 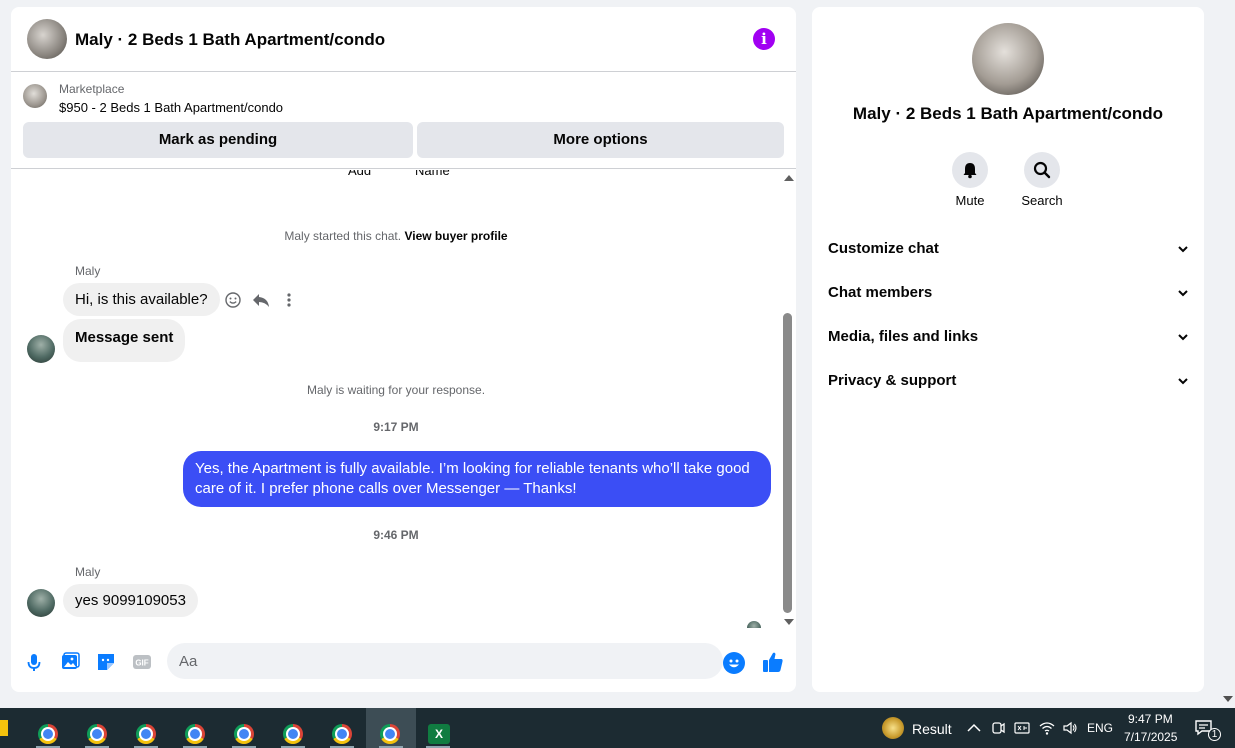 I want to click on message-actions, so click(x=261, y=300).